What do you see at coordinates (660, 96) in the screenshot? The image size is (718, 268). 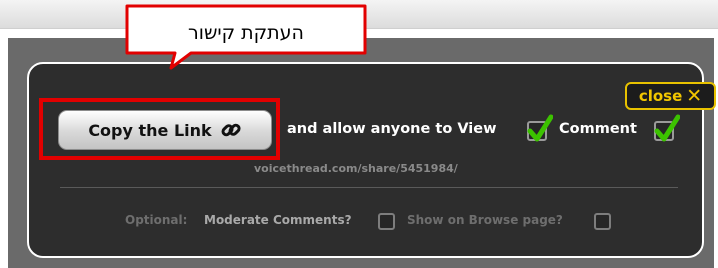 I see `close-label: close` at bounding box center [660, 96].